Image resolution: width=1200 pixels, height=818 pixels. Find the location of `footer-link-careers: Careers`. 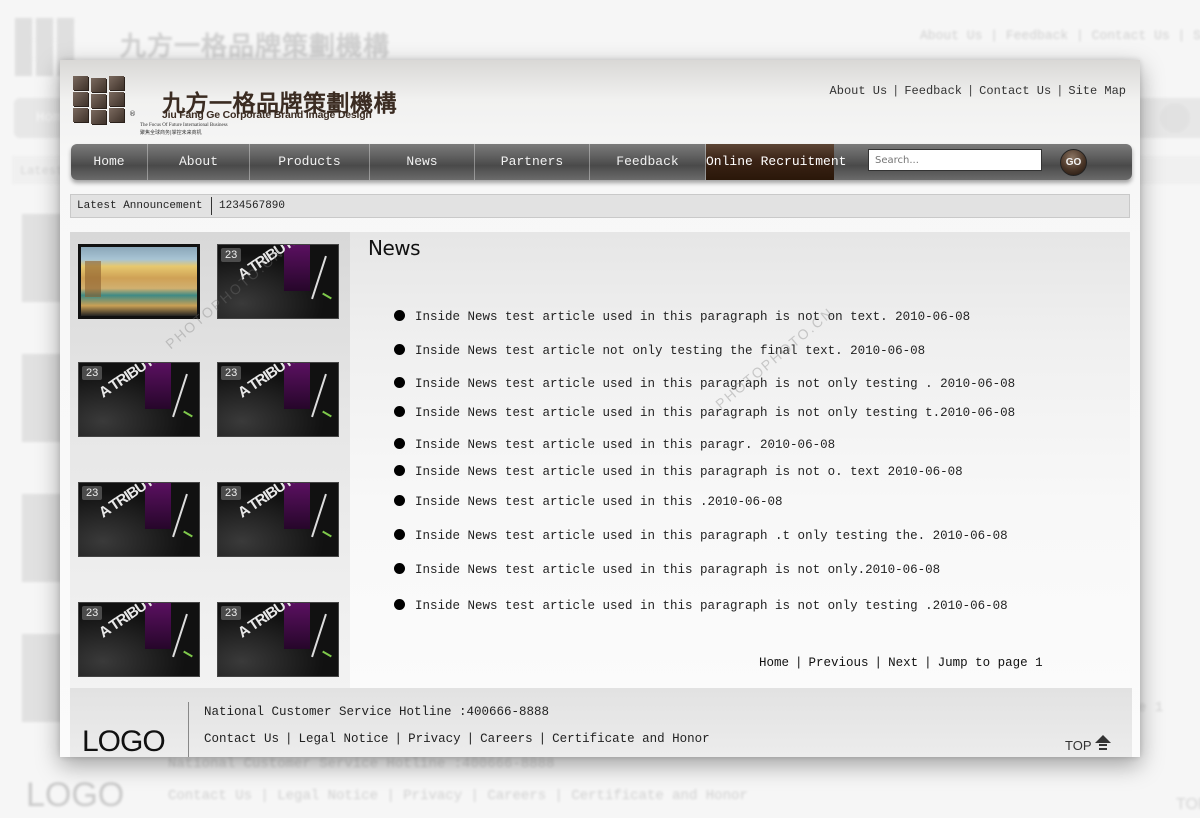

footer-link-careers: Careers is located at coordinates (506, 739).